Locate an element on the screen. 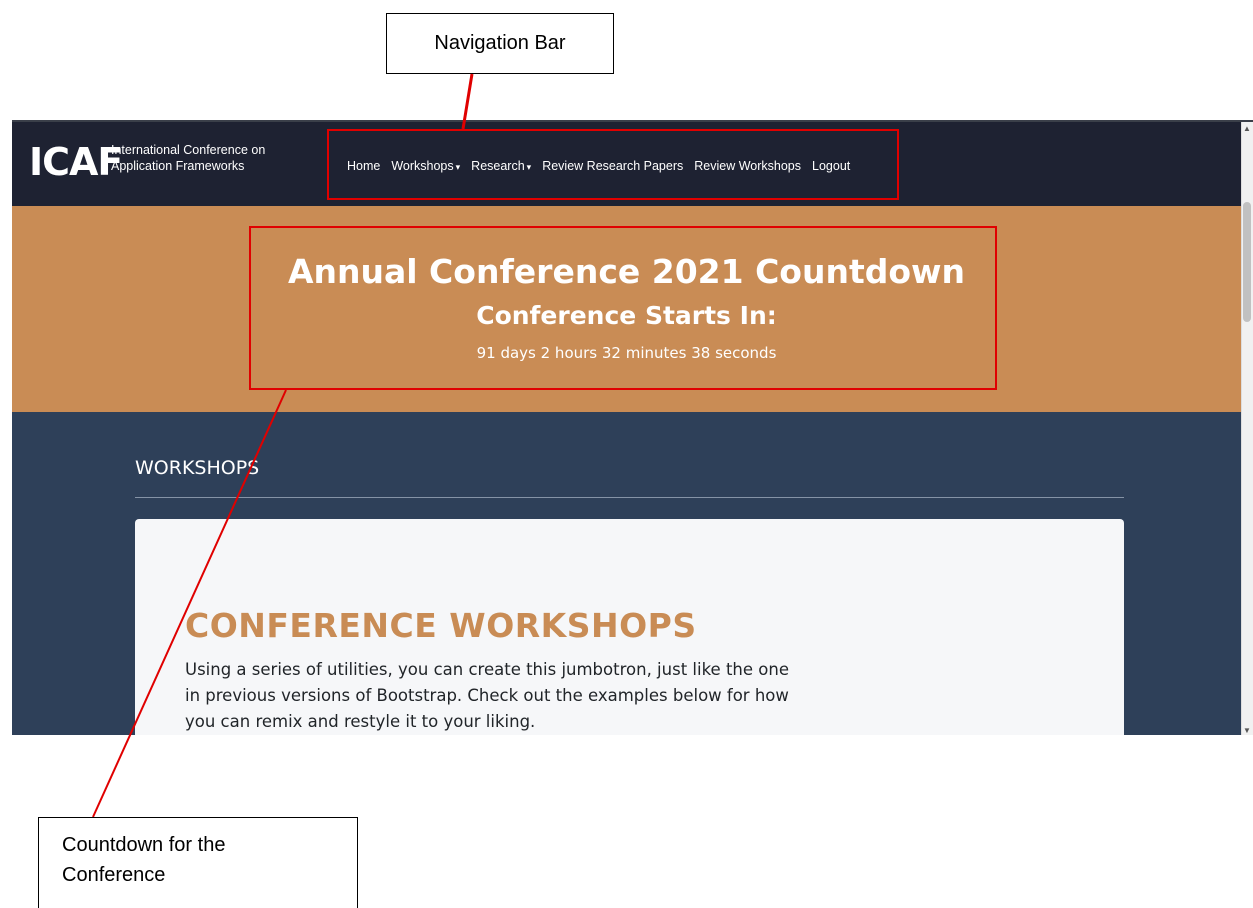  nav-connector-line is located at coordinates (467, 101).